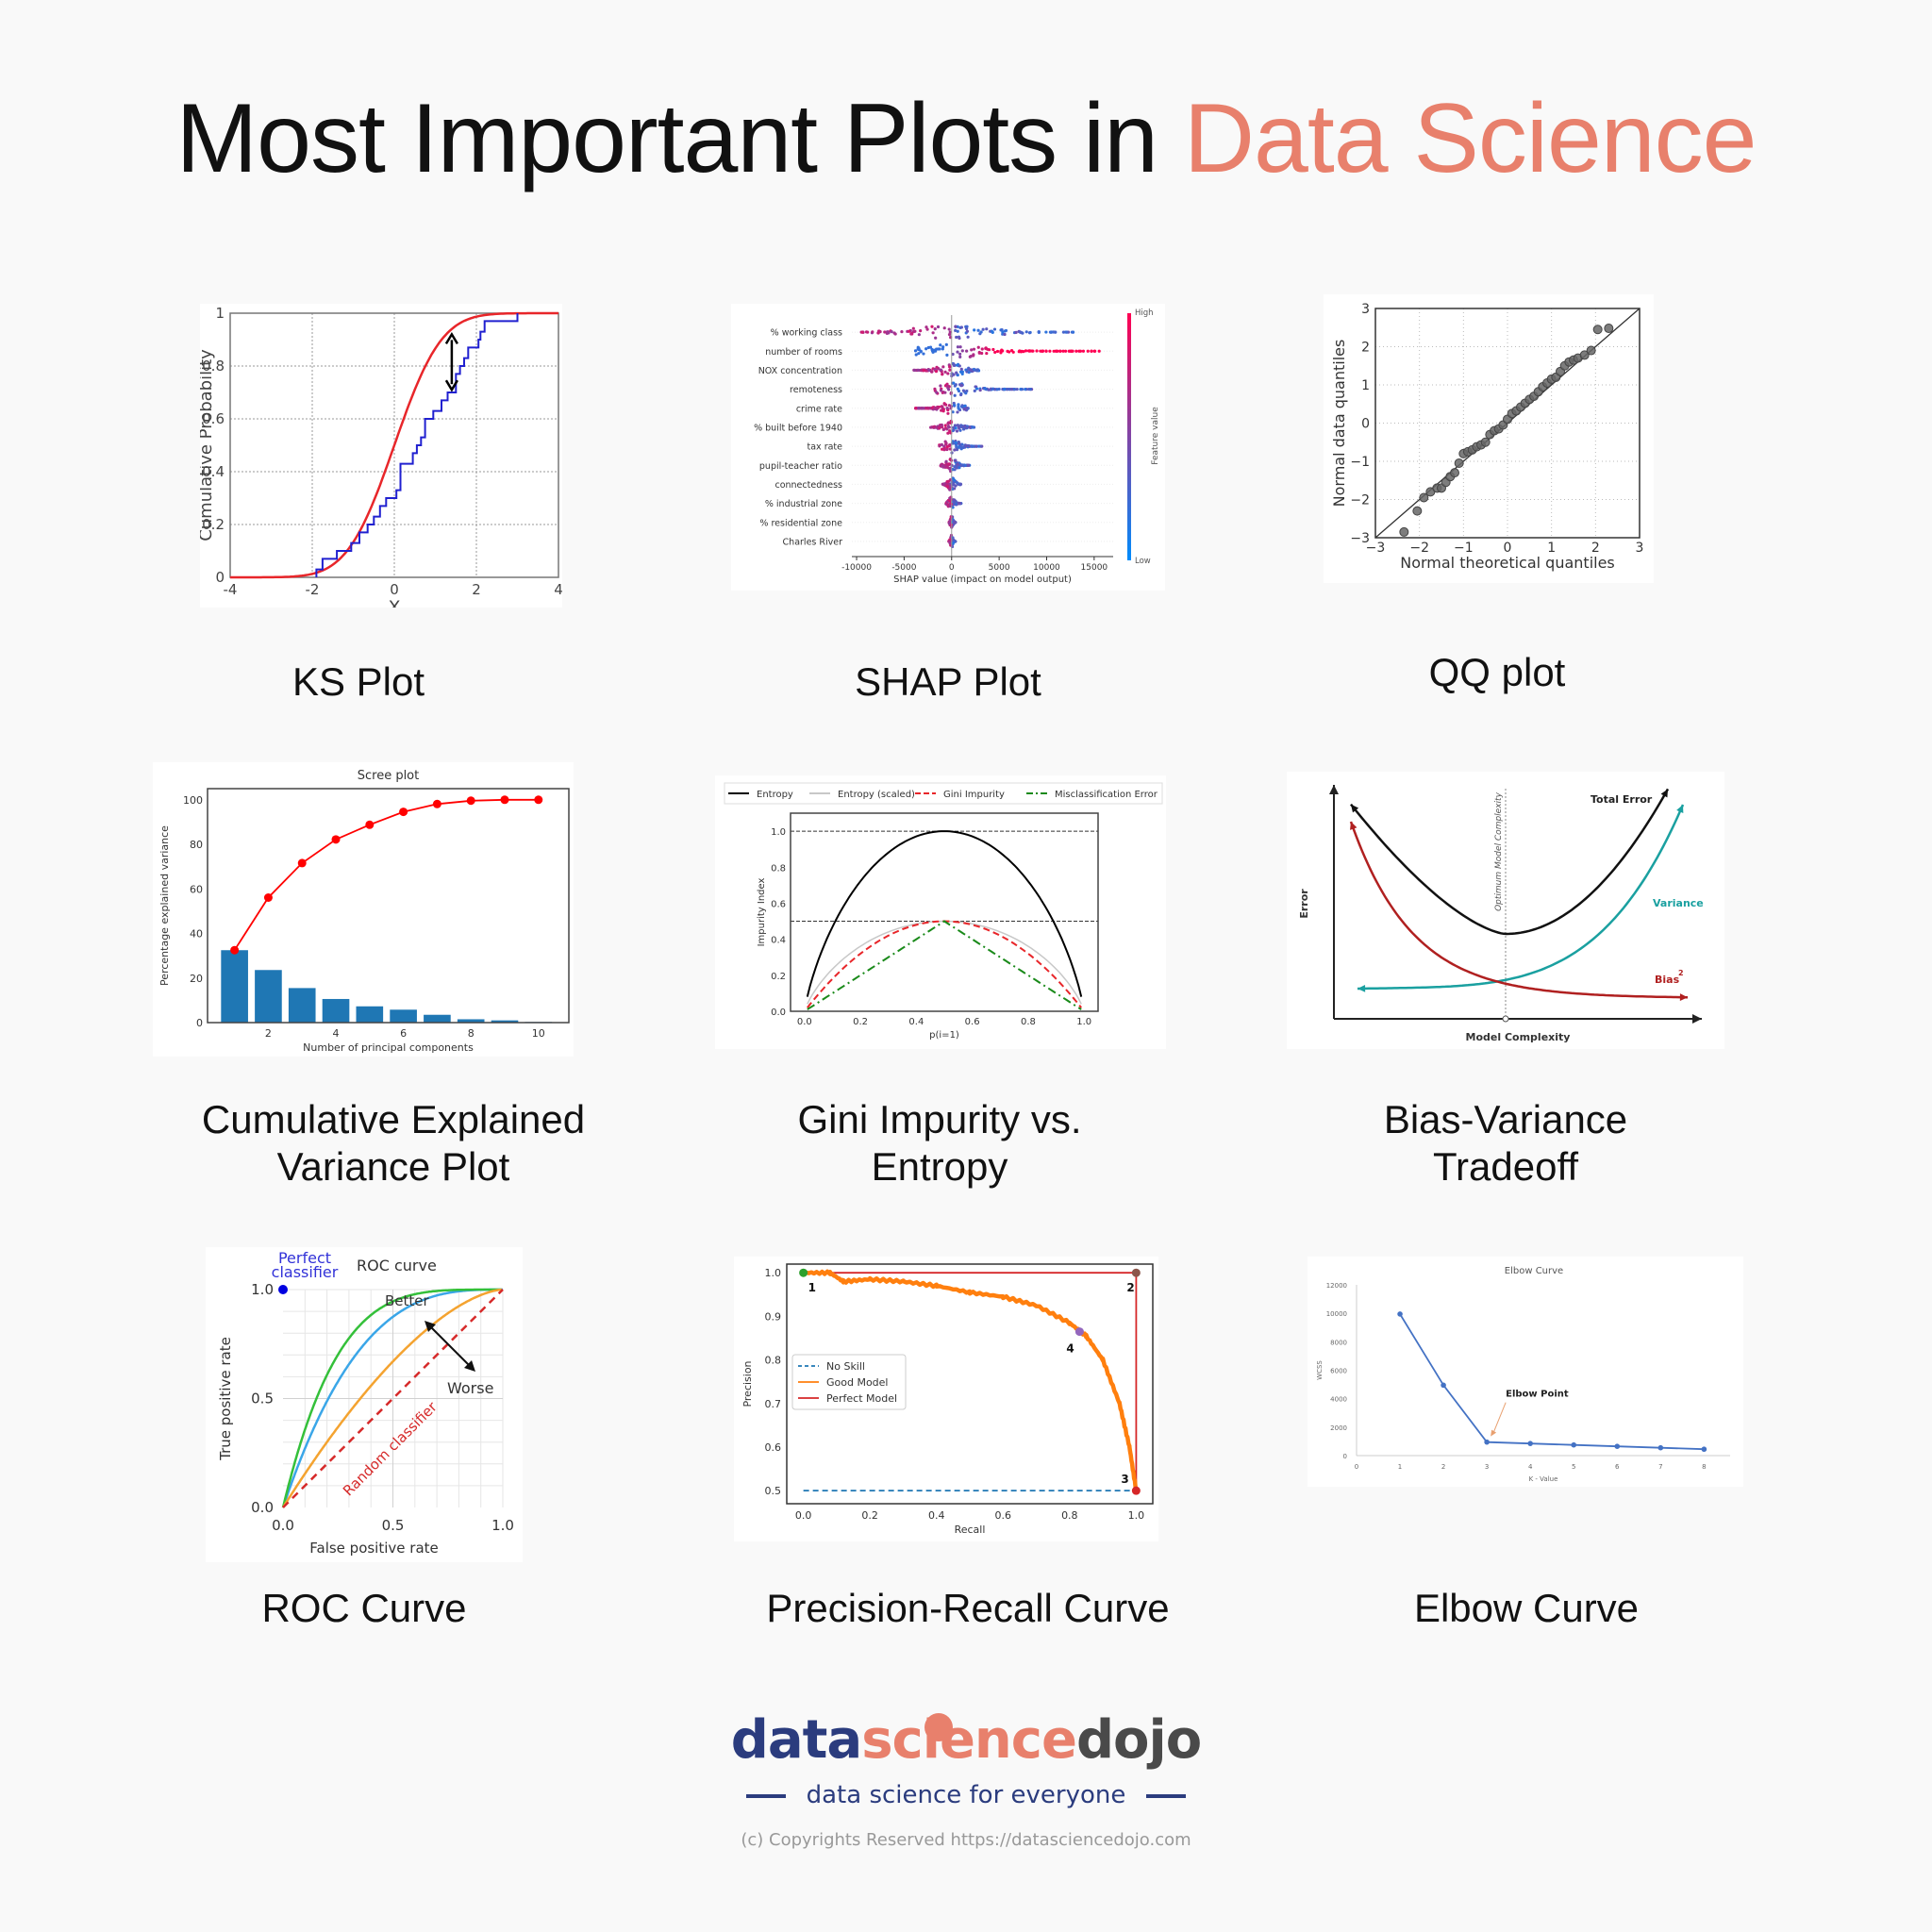 This screenshot has width=1932, height=1932. I want to click on feature-label: % working class, so click(806, 334).